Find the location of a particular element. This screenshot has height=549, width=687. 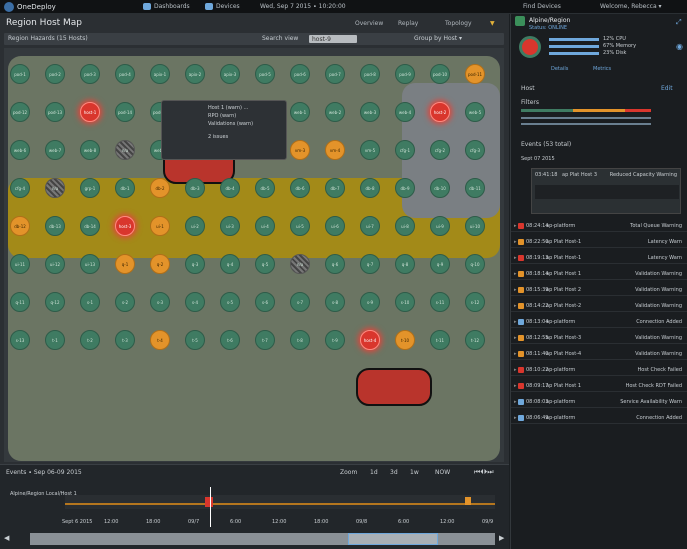

map-node-ok: web-8 is located at coordinates (90, 150).